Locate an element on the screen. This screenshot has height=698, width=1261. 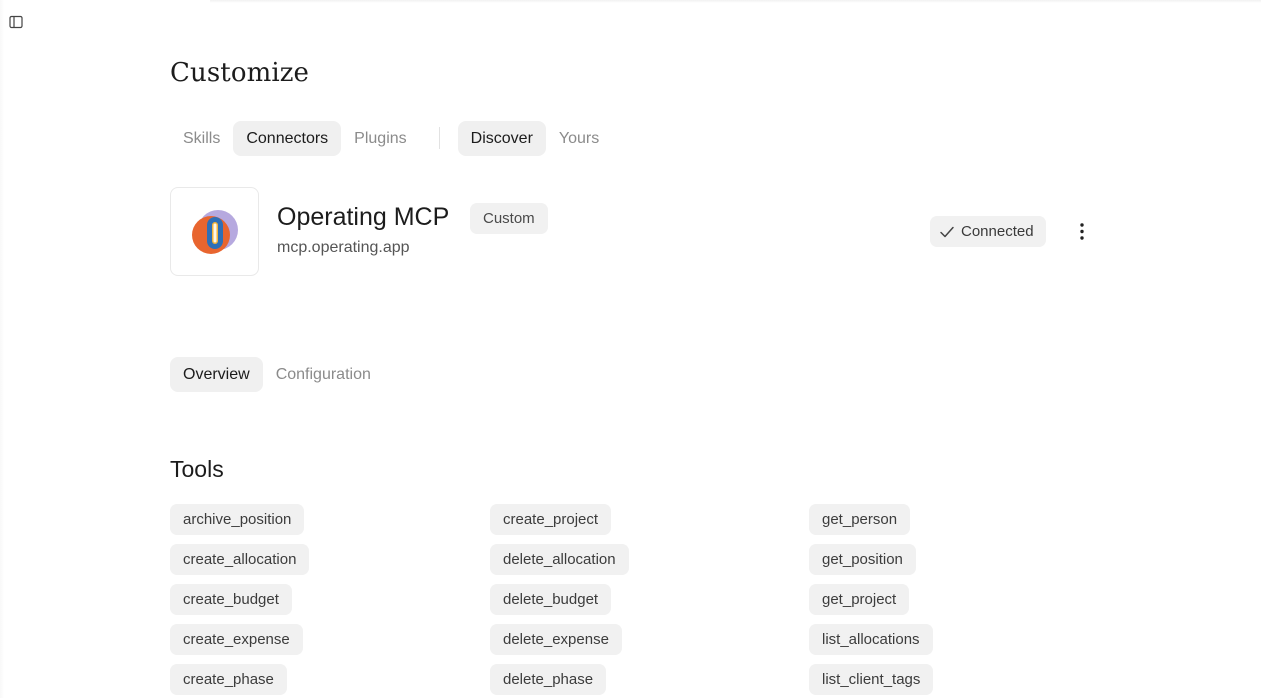
connector-url: mcp.operating.app is located at coordinates (343, 247).